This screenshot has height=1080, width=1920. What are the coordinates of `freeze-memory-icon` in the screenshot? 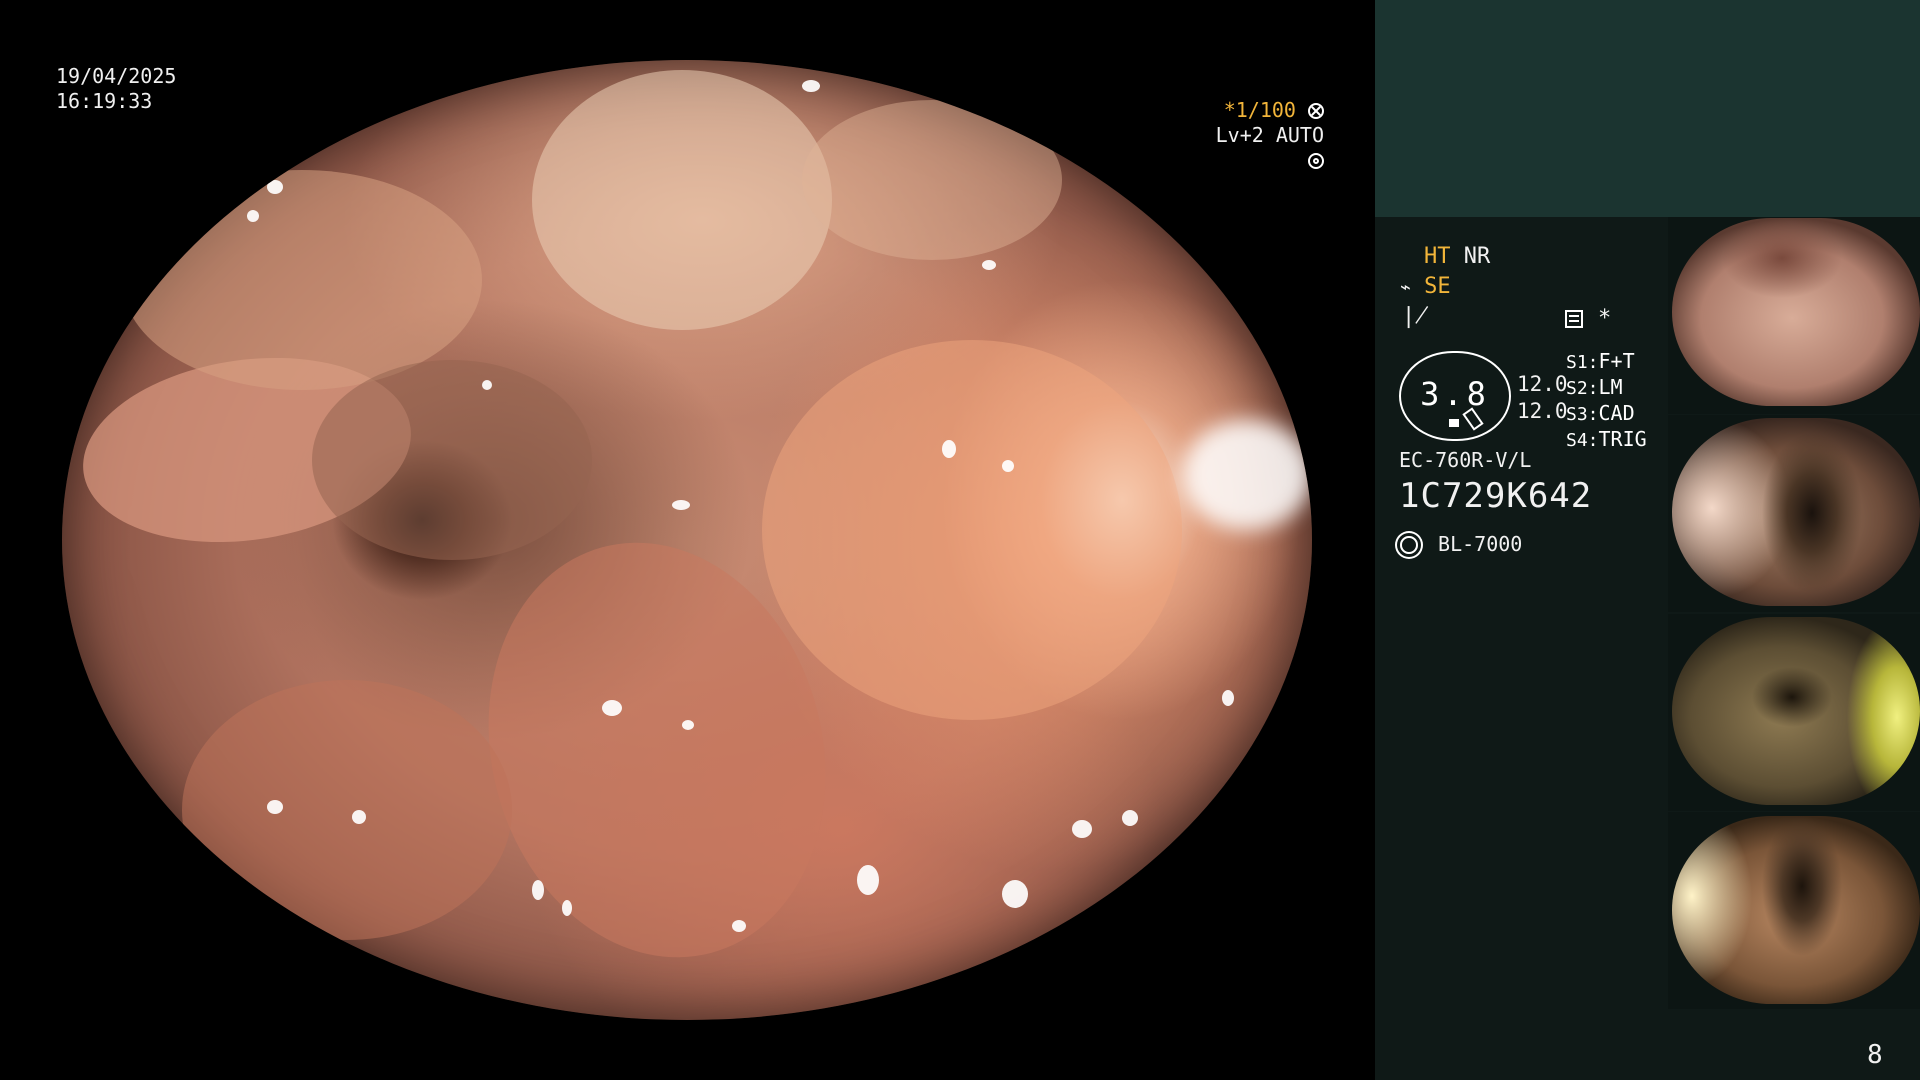 It's located at (1574, 319).